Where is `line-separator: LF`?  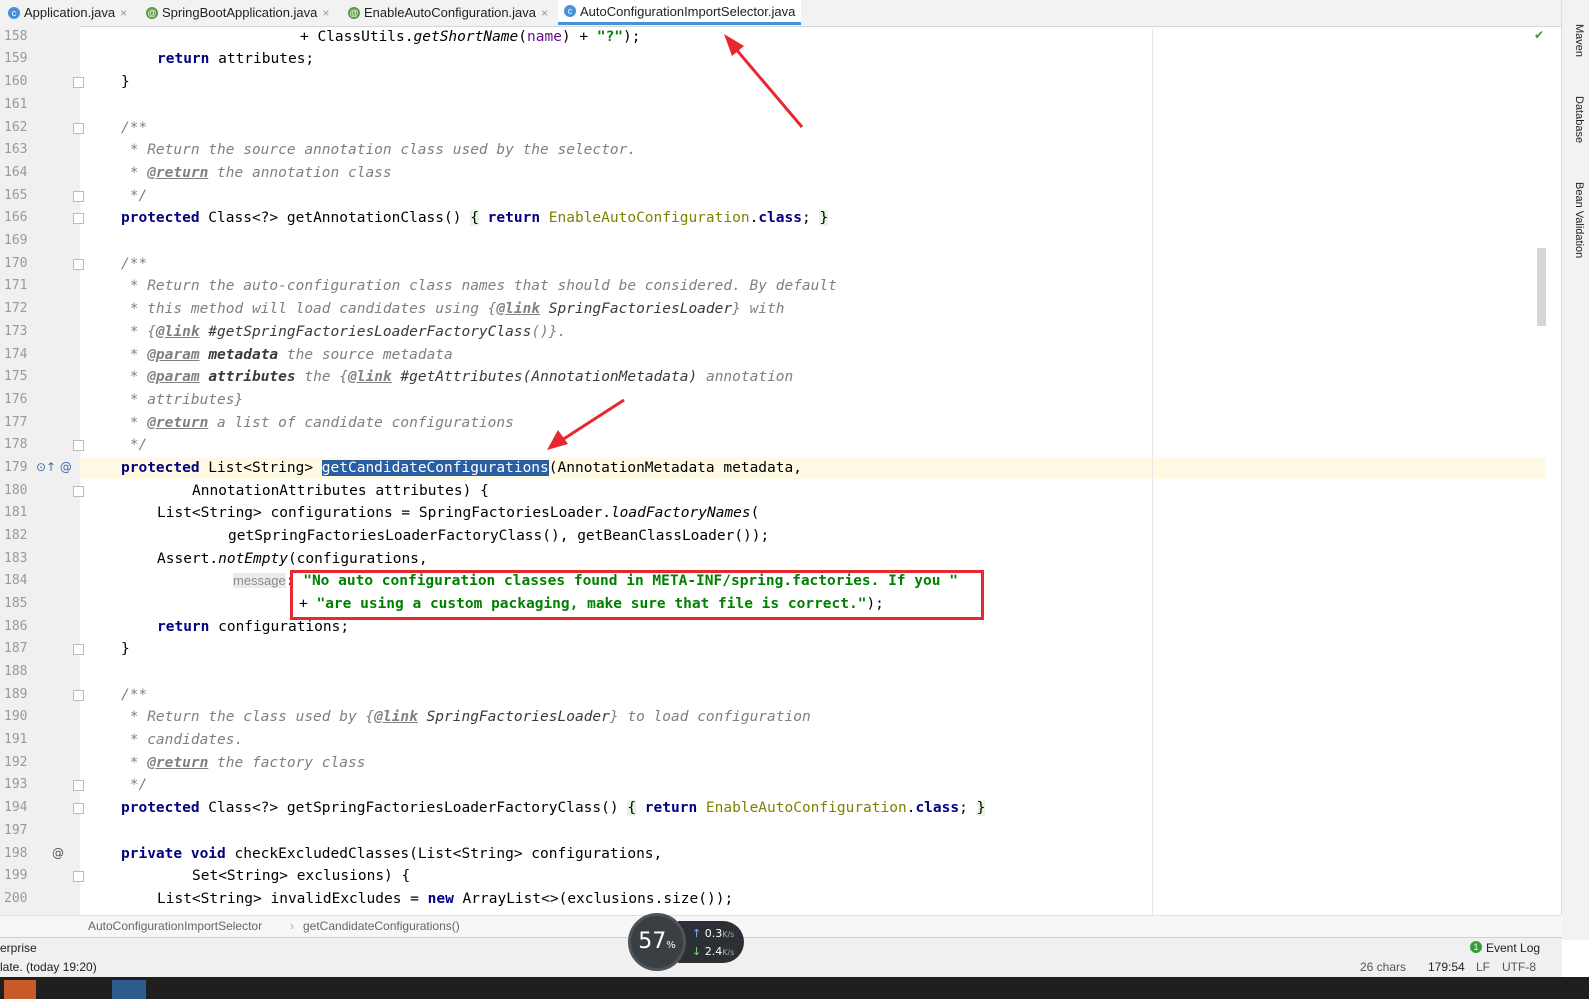
line-separator: LF is located at coordinates (1483, 967).